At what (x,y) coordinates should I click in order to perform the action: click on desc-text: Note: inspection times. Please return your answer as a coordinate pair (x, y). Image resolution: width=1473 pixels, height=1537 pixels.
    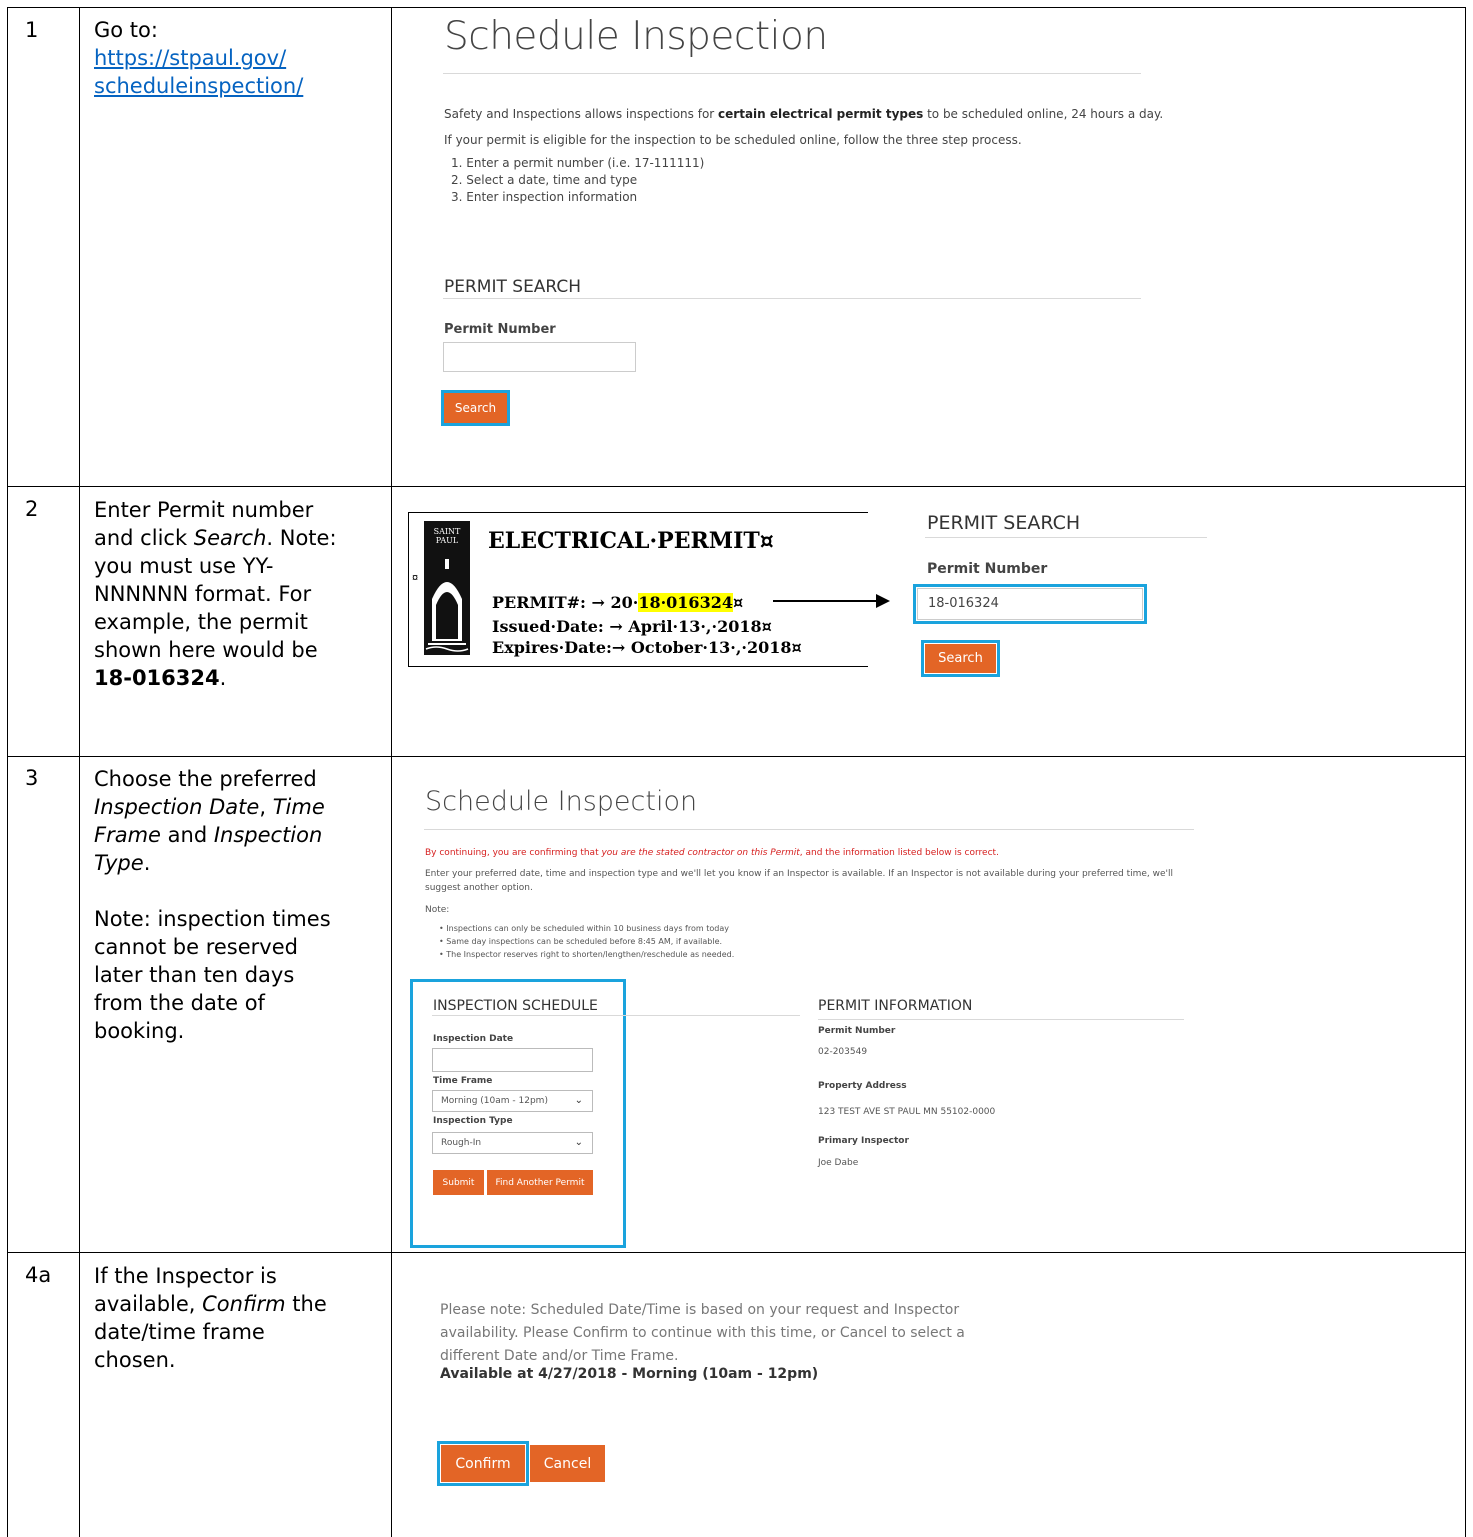
    Looking at the image, I should click on (212, 919).